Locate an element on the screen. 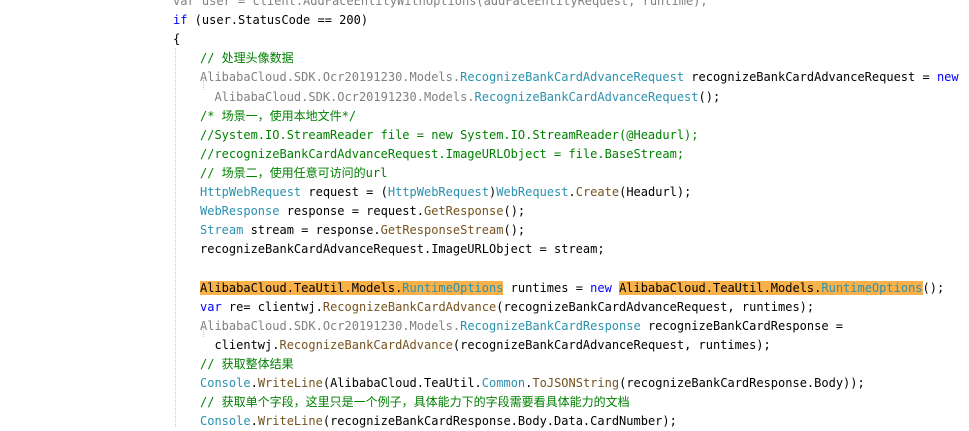 The image size is (969, 431). code-token: recognizeBankCardResponse = is located at coordinates (742, 325).